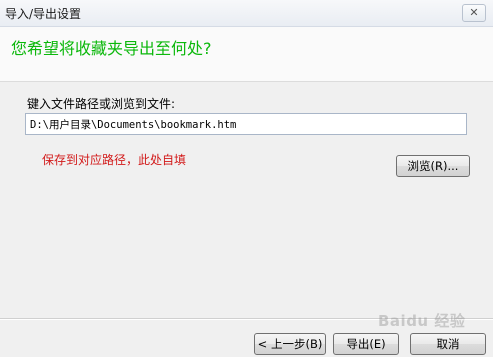 This screenshot has height=357, width=493. What do you see at coordinates (246, 13) in the screenshot?
I see `title-bar: 导入/导出设置 ✕` at bounding box center [246, 13].